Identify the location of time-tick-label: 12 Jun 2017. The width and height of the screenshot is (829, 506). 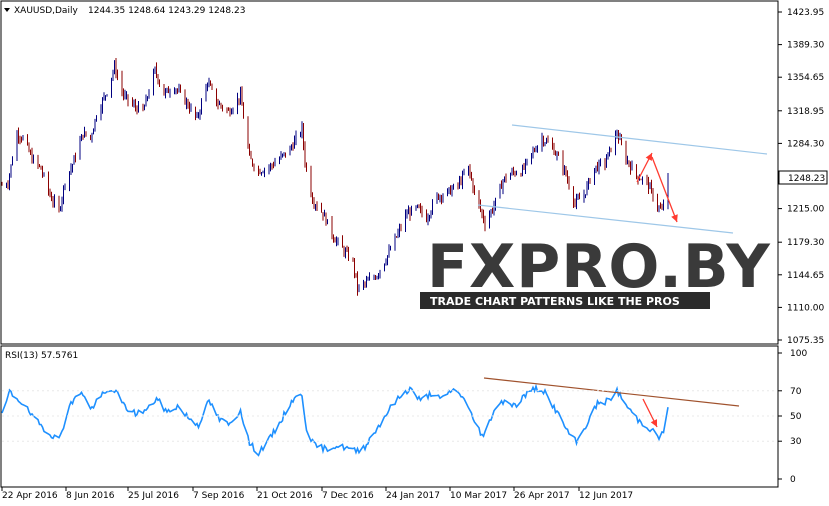
(606, 496).